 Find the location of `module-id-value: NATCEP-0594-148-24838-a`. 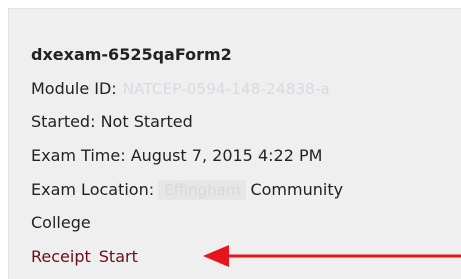

module-id-value: NATCEP-0594-148-24838-a is located at coordinates (226, 89).